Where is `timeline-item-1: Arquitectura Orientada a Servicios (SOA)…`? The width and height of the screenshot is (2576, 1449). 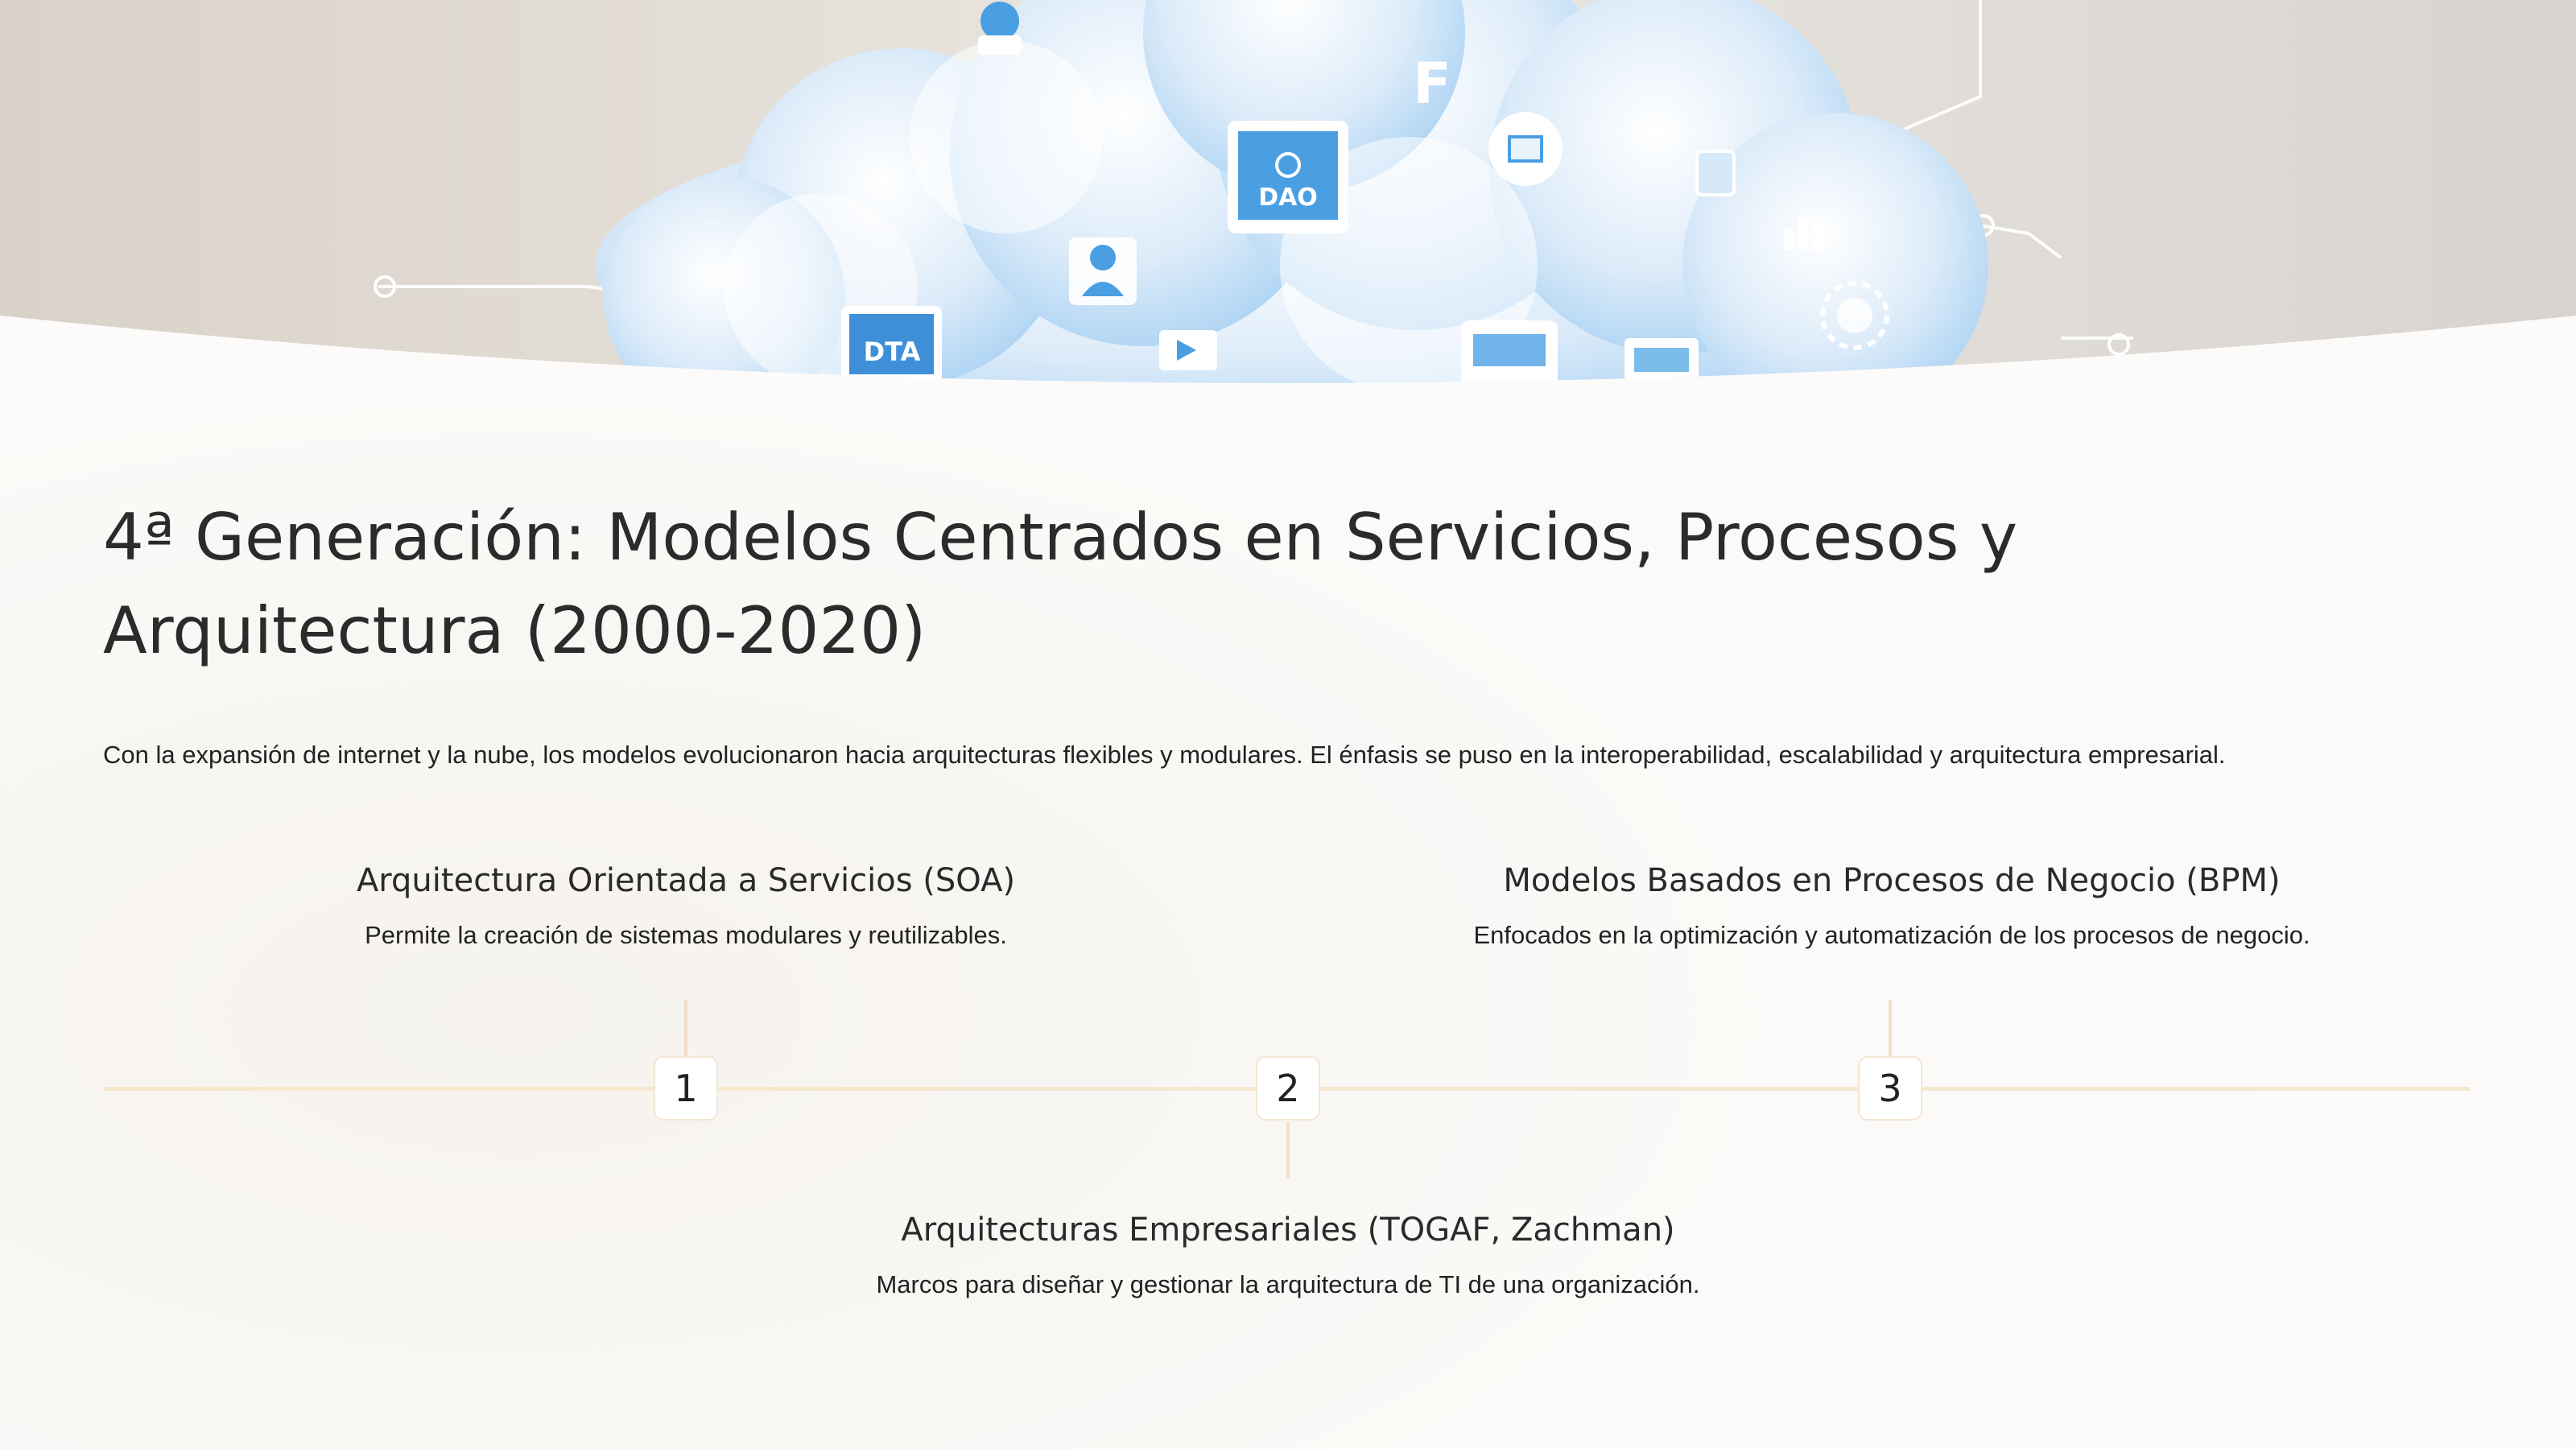
timeline-item-1: Arquitectura Orientada a Servicios (SOA)… is located at coordinates (686, 905).